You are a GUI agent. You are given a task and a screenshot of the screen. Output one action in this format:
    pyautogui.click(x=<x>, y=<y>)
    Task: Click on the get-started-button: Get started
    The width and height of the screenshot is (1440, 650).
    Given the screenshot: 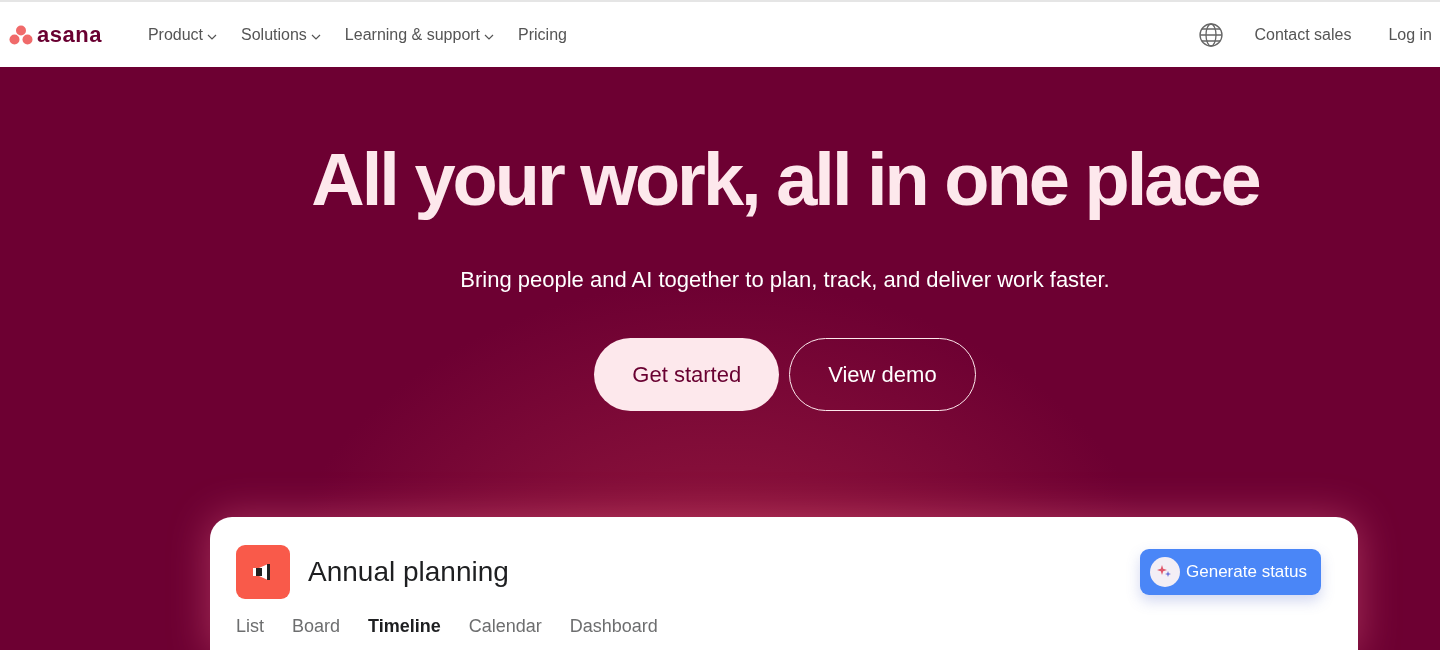 What is the action you would take?
    pyautogui.click(x=687, y=374)
    